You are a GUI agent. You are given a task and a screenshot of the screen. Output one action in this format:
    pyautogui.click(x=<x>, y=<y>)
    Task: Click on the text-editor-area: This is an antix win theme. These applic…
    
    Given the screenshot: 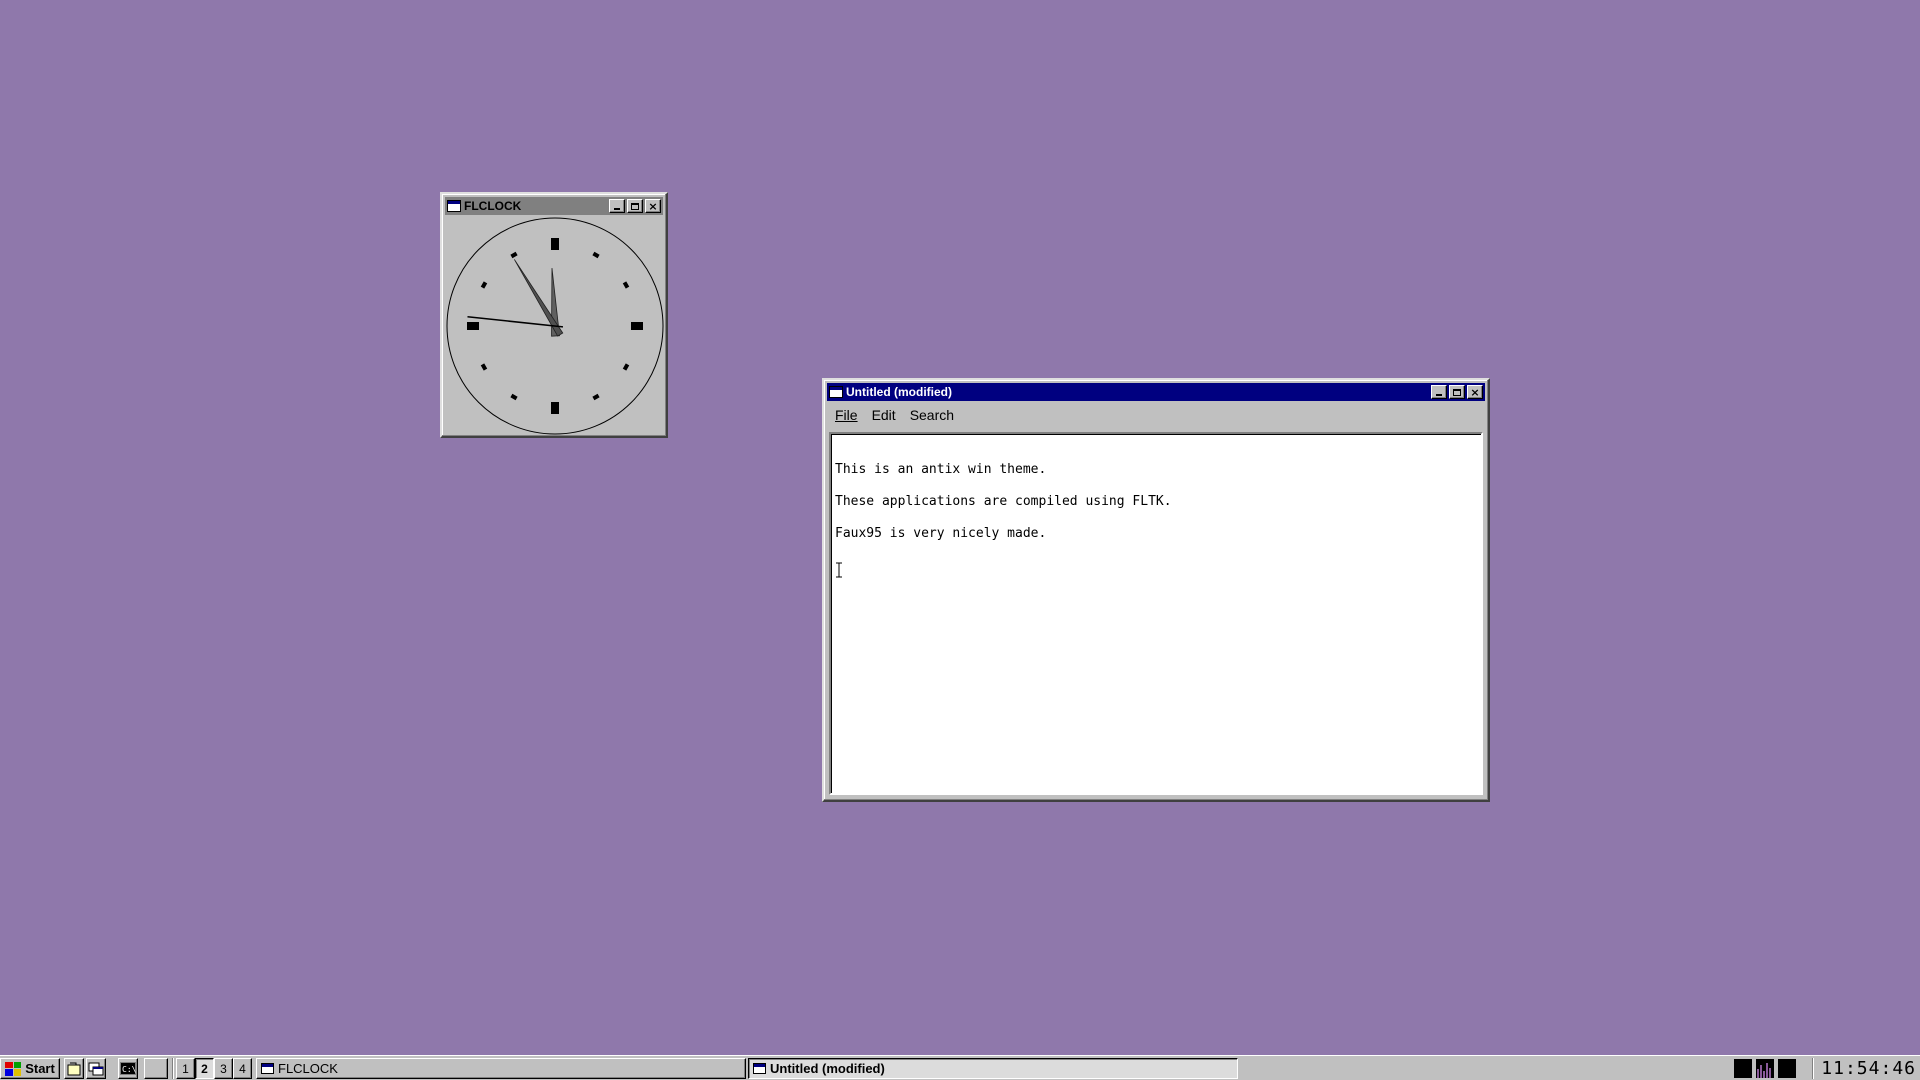 What is the action you would take?
    pyautogui.click(x=1156, y=613)
    